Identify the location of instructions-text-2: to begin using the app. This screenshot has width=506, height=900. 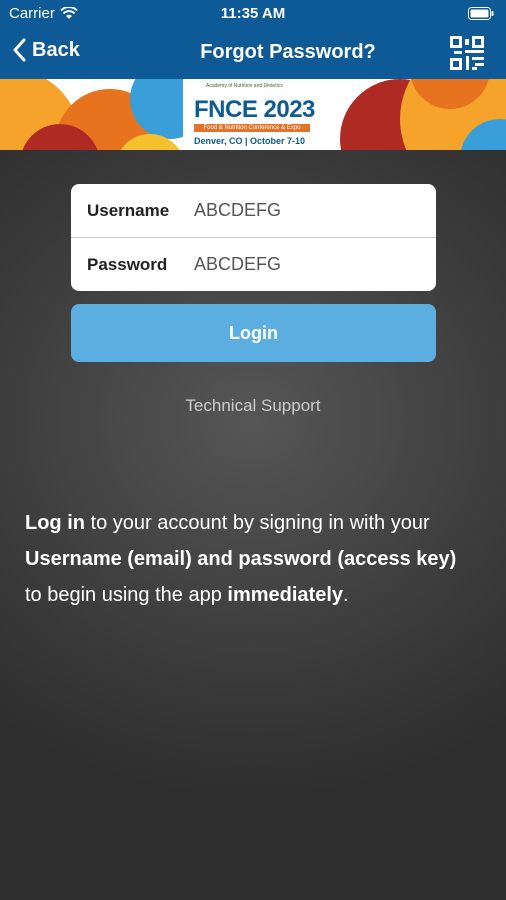
(126, 595).